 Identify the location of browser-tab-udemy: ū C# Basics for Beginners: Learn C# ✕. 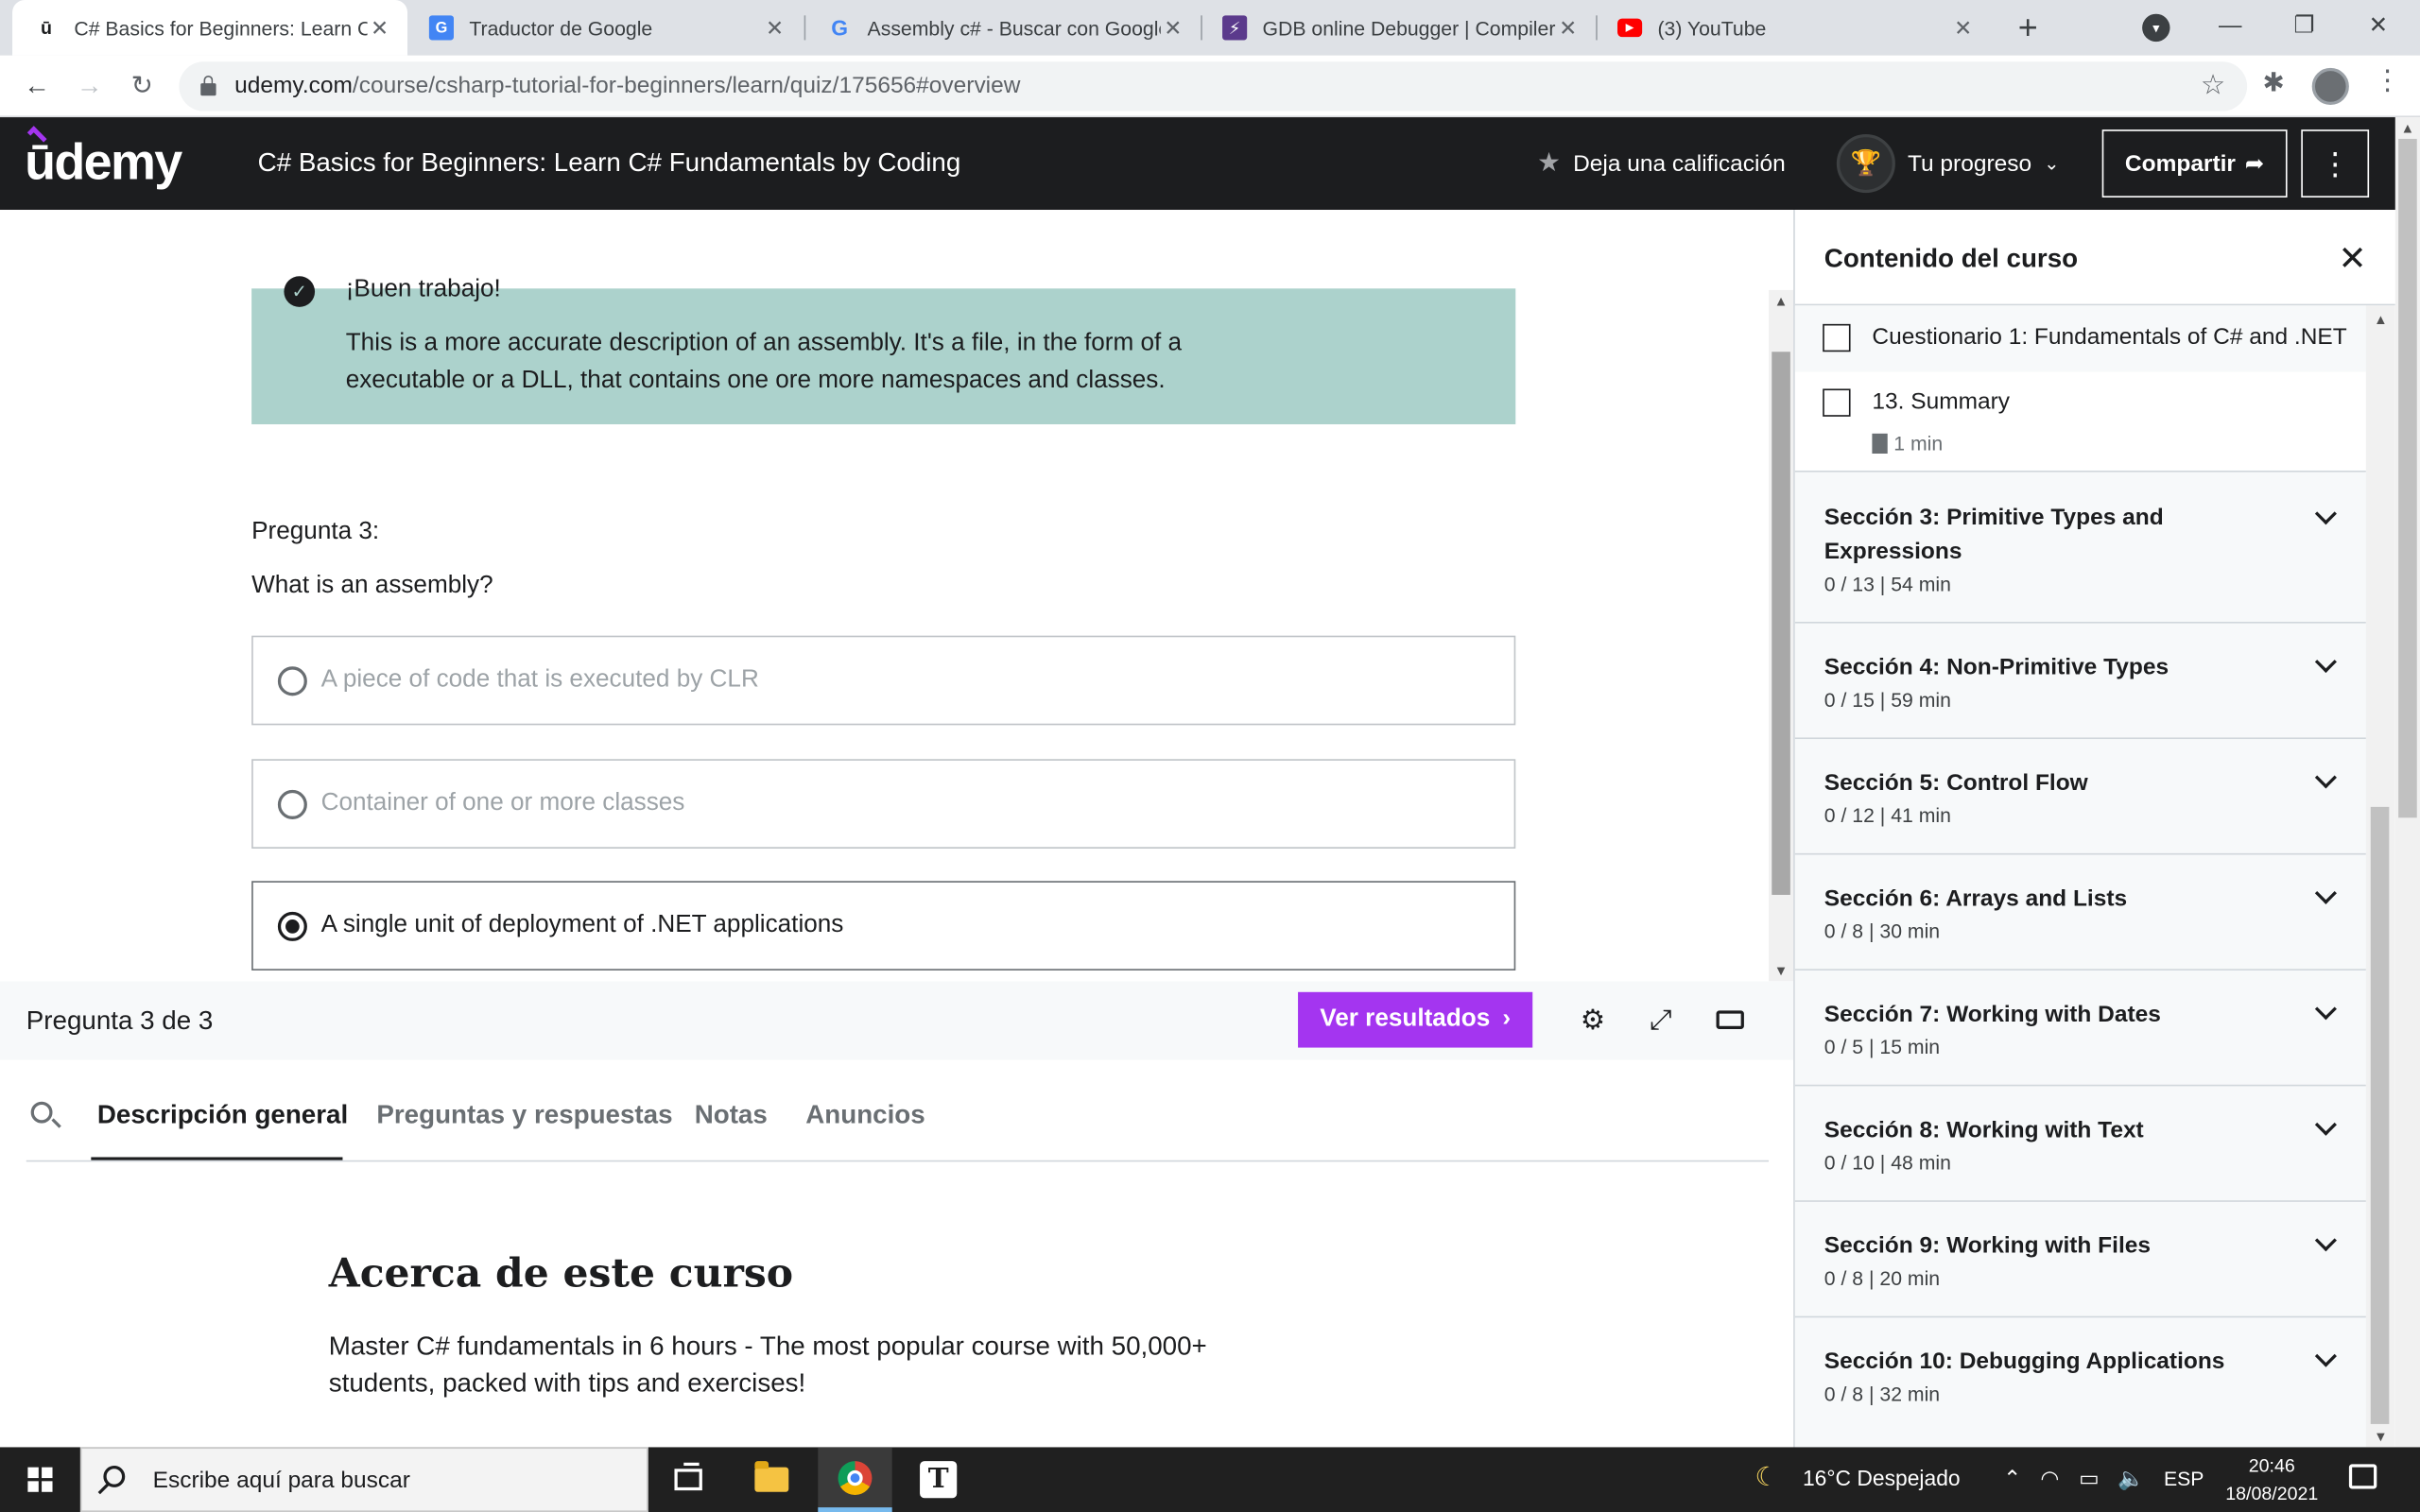
(210, 28).